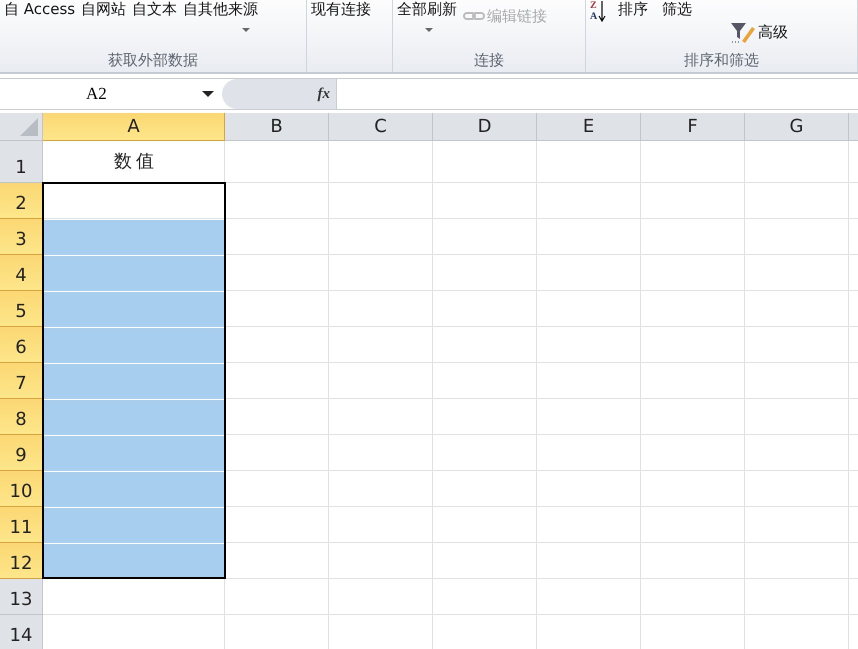 This screenshot has width=858, height=649. Describe the element at coordinates (134, 127) in the screenshot. I see `column-header: A` at that location.